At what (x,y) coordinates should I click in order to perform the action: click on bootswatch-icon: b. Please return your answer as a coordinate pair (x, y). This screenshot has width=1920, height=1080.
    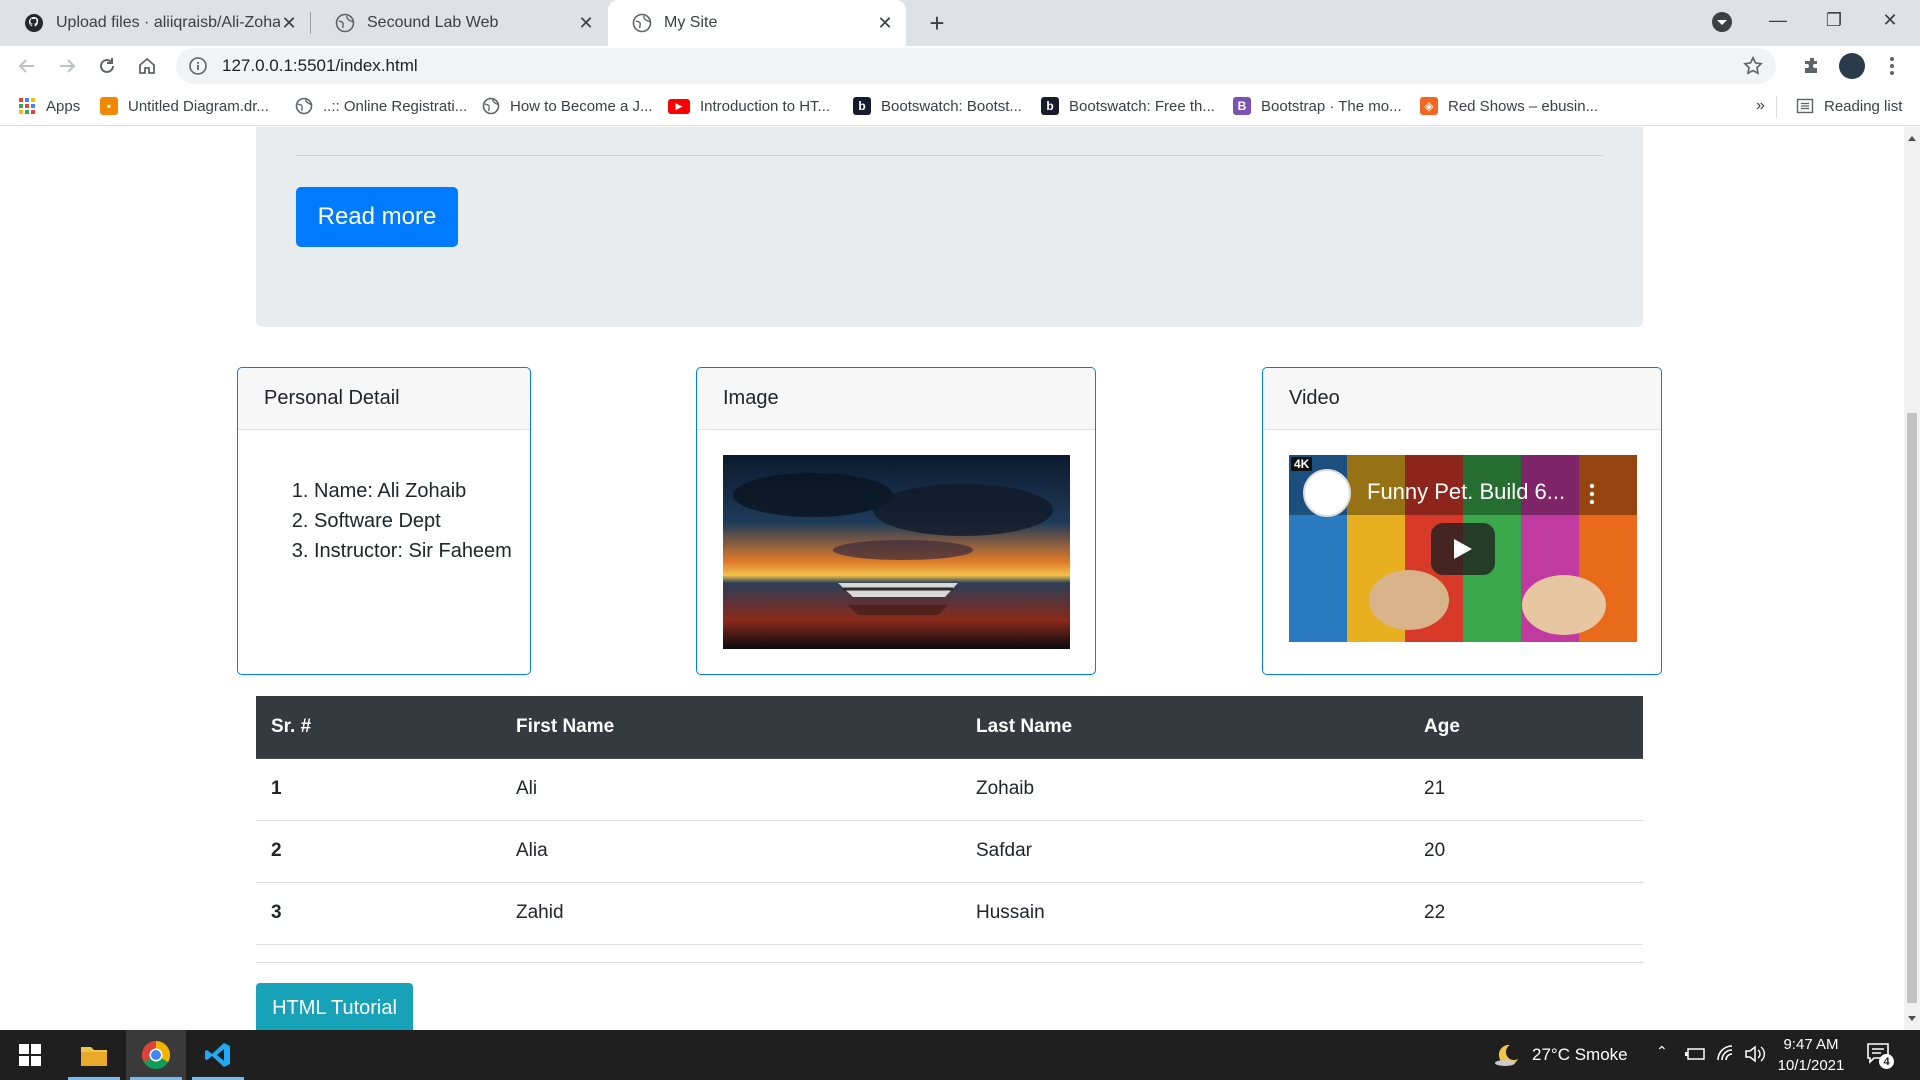
    Looking at the image, I should click on (1050, 106).